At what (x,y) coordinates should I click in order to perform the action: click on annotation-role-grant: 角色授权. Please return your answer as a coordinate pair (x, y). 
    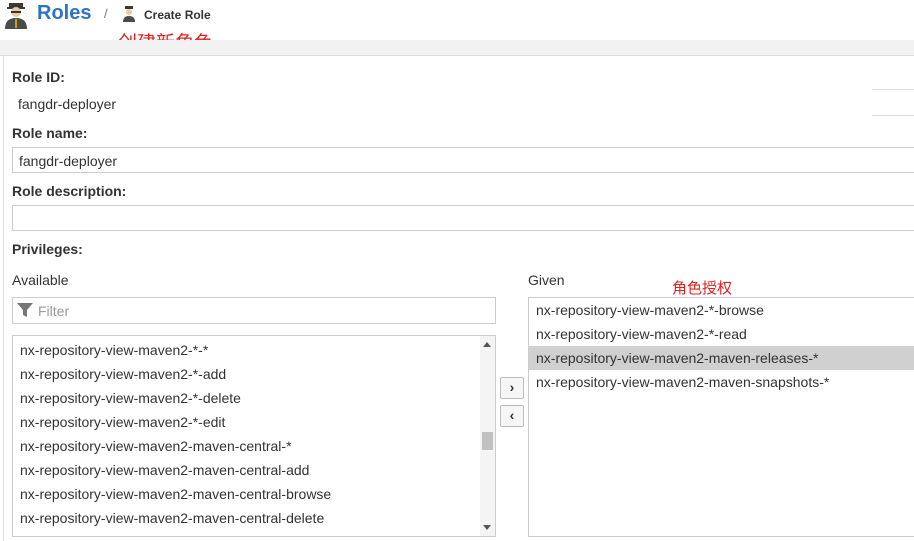
    Looking at the image, I should click on (702, 288).